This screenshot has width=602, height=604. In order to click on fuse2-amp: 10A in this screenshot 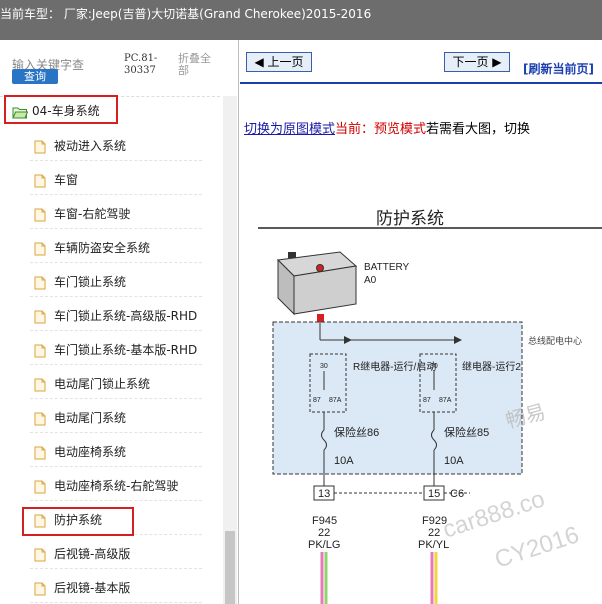, I will do `click(454, 461)`.